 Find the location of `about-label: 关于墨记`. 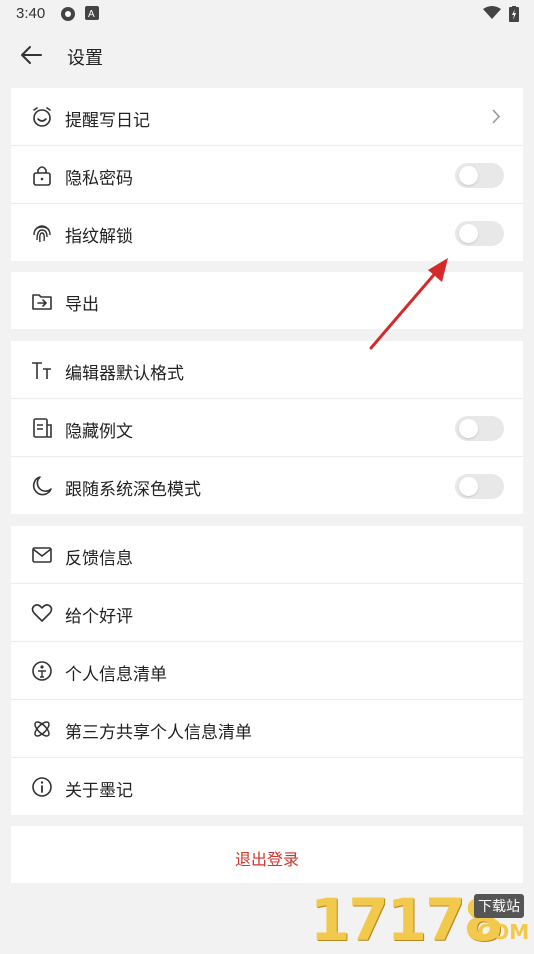

about-label: 关于墨记 is located at coordinates (99, 790).